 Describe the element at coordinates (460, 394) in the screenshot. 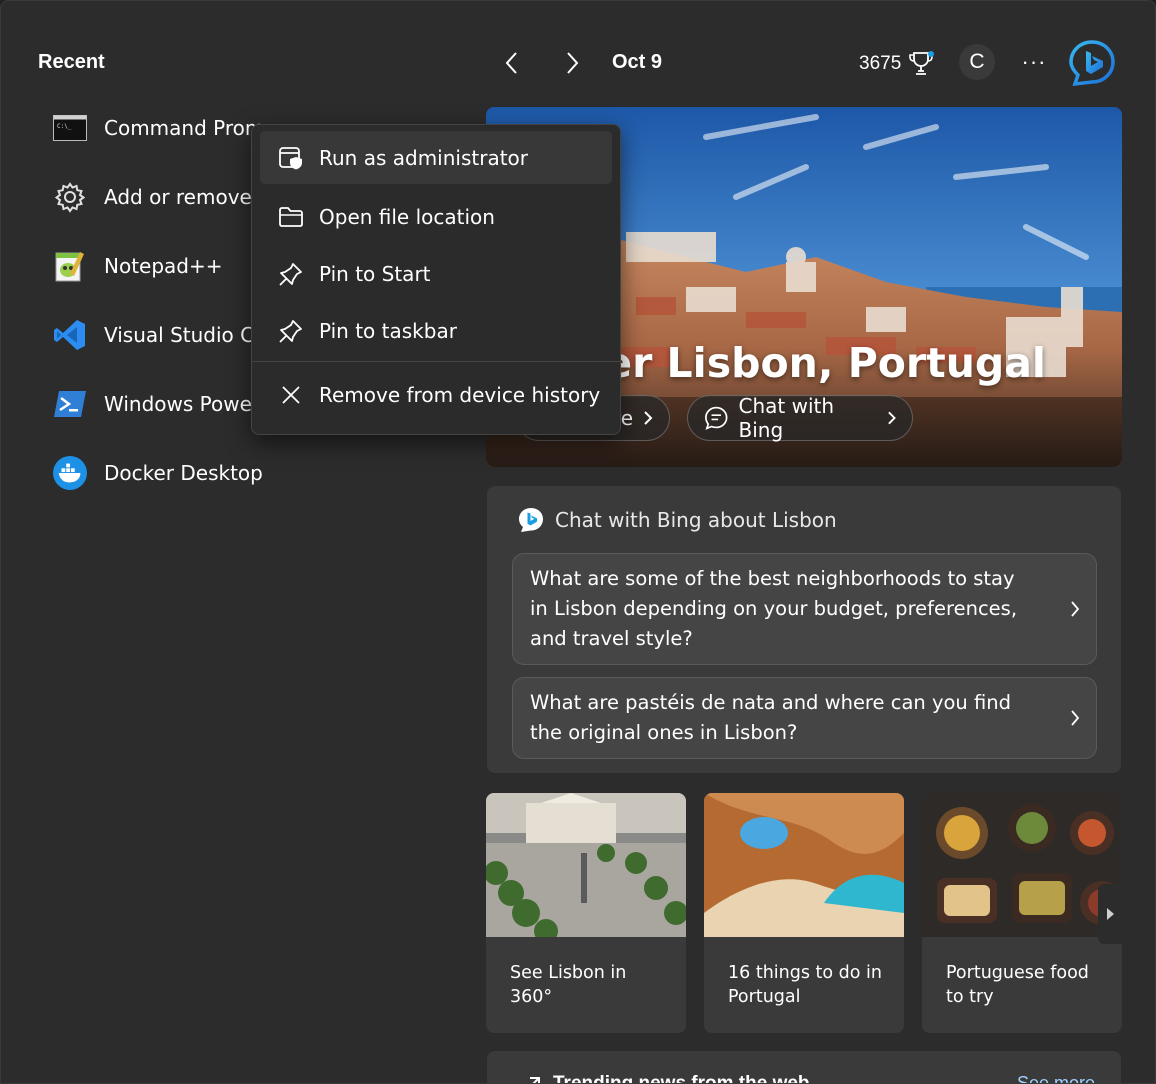

I see `menu-item-label: Remove from device history` at that location.